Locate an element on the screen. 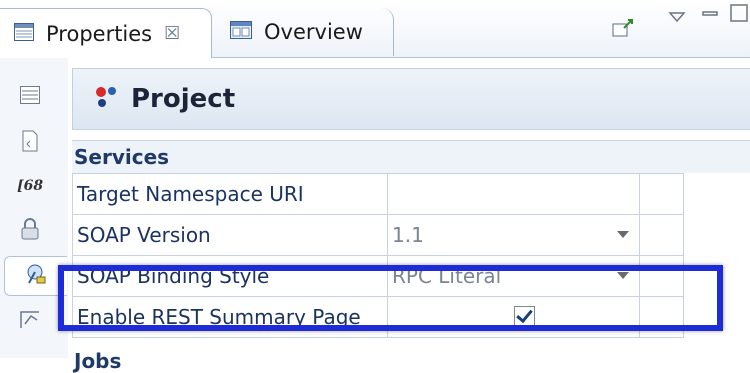 Image resolution: width=750 pixels, height=373 pixels. tab-overview: Overview is located at coordinates (305, 32).